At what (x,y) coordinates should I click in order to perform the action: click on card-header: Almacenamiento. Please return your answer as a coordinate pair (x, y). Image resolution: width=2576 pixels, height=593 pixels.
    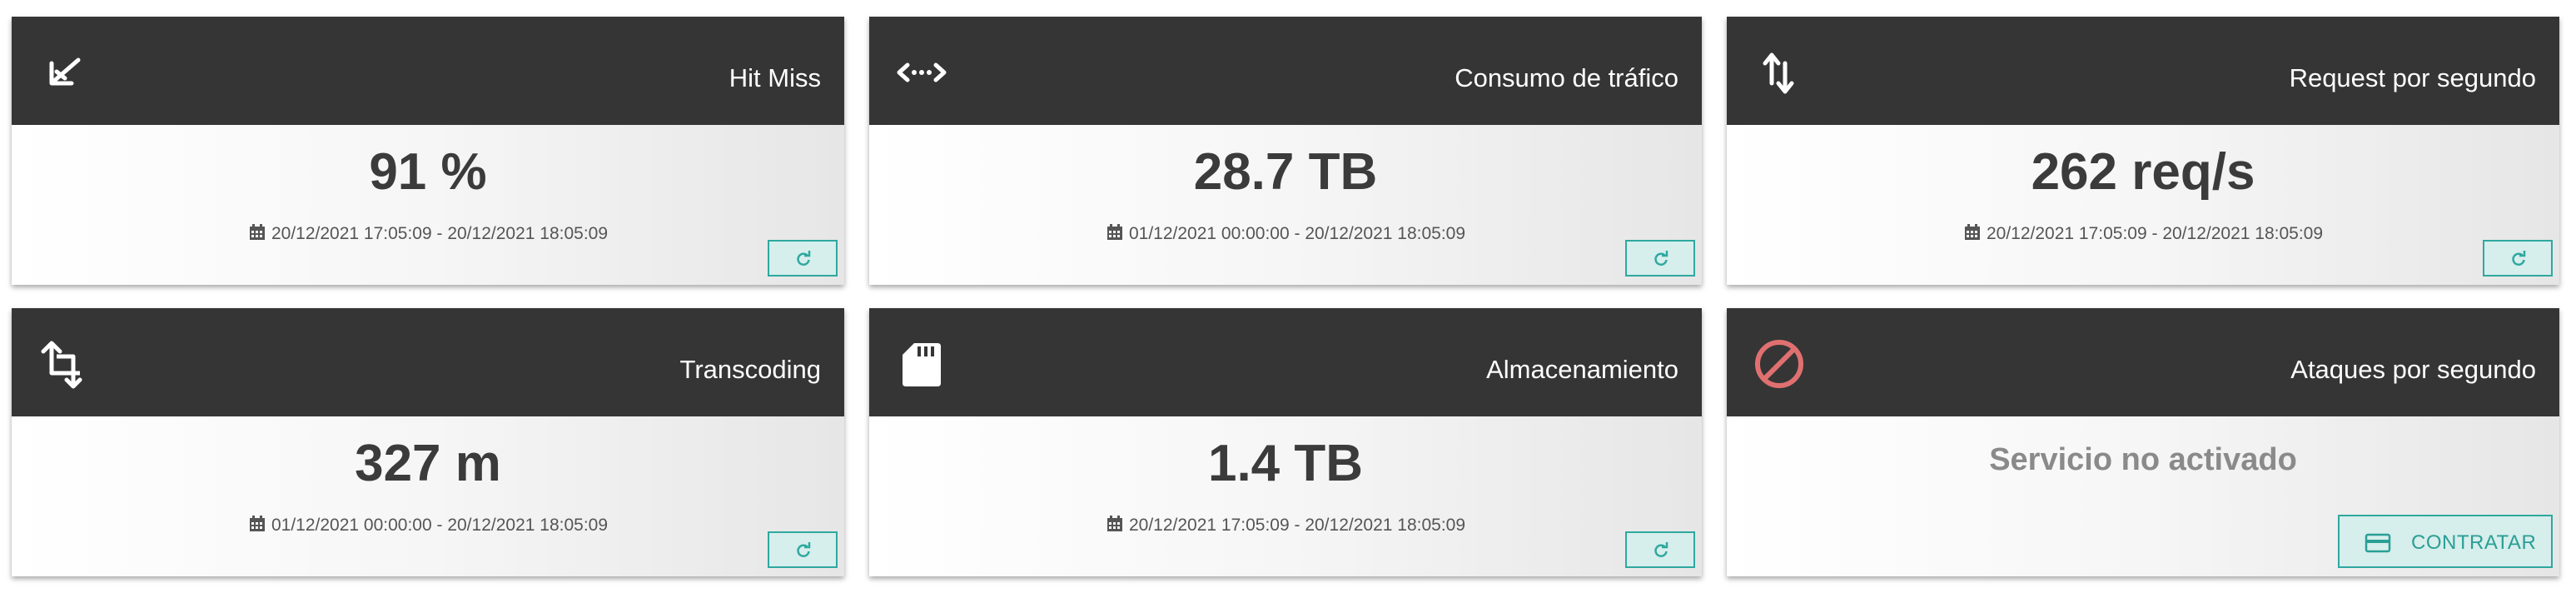
    Looking at the image, I should click on (1285, 362).